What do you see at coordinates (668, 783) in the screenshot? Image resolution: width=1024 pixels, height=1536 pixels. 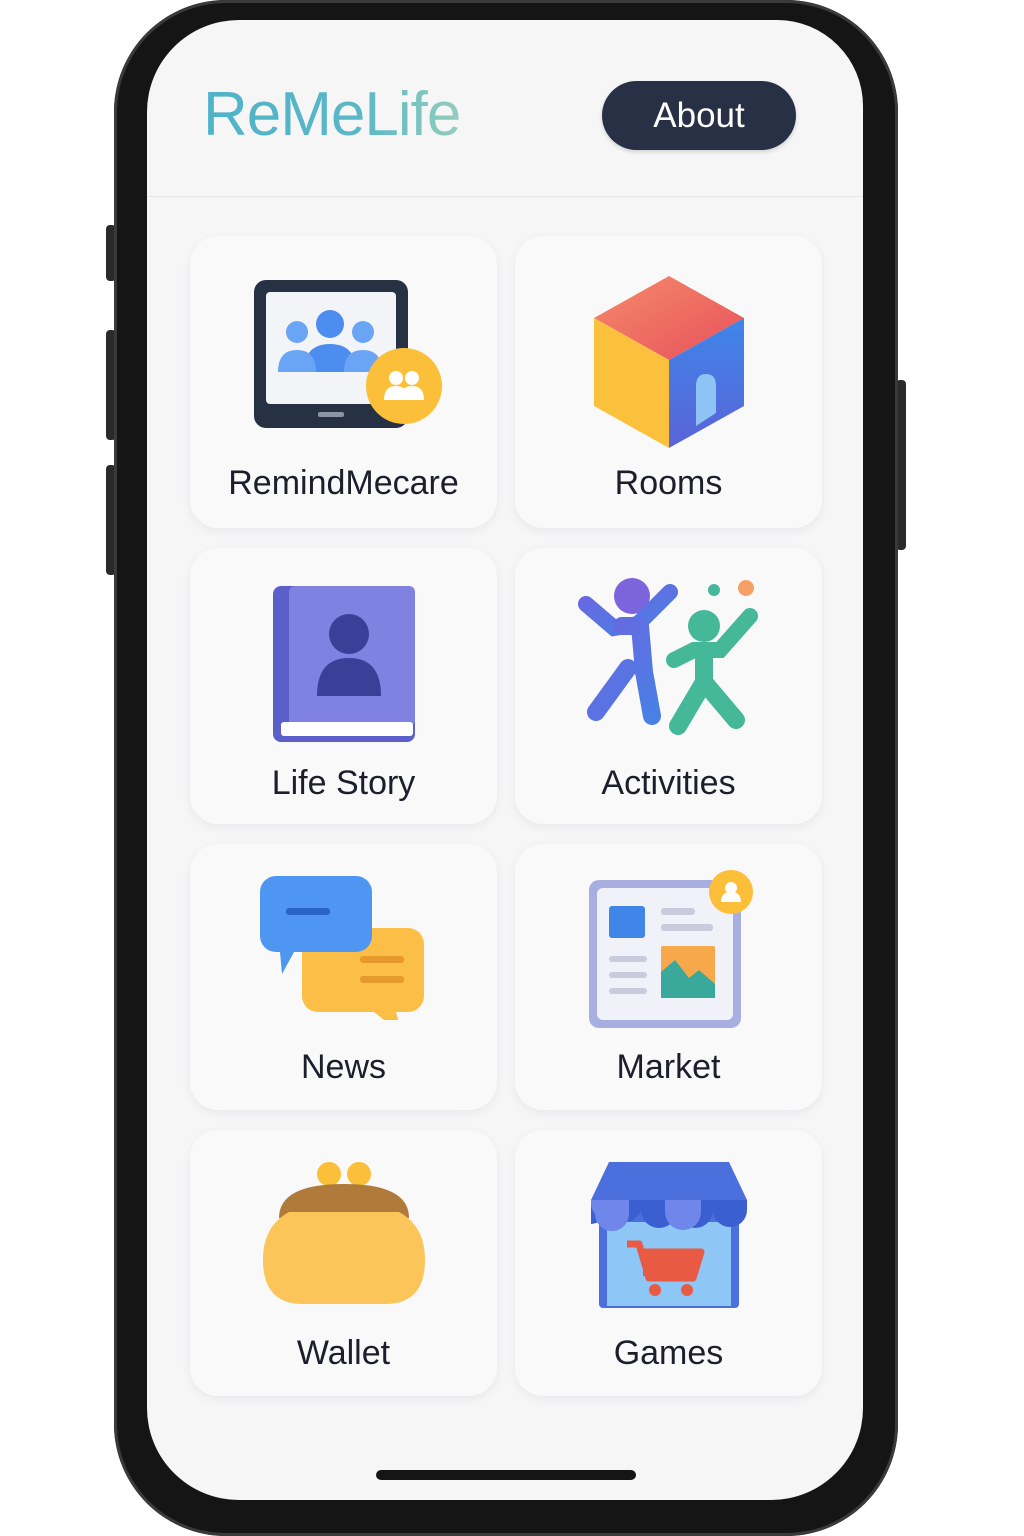 I see `tile-label: Activities` at bounding box center [668, 783].